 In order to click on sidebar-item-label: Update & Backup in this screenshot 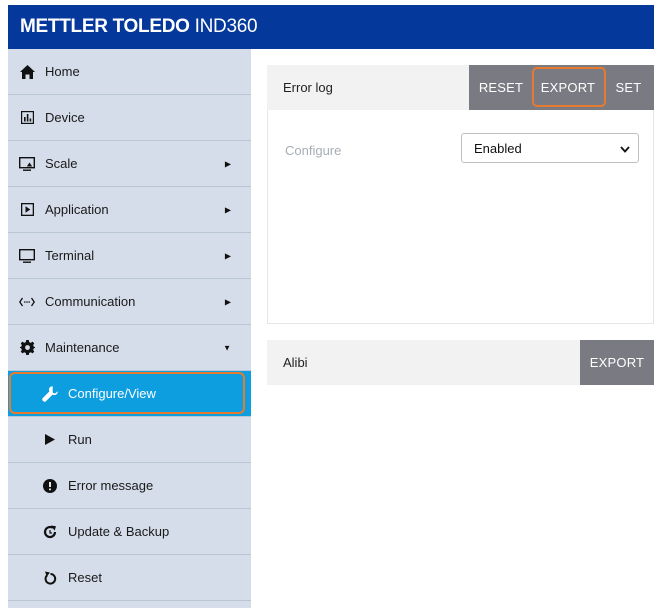, I will do `click(119, 531)`.